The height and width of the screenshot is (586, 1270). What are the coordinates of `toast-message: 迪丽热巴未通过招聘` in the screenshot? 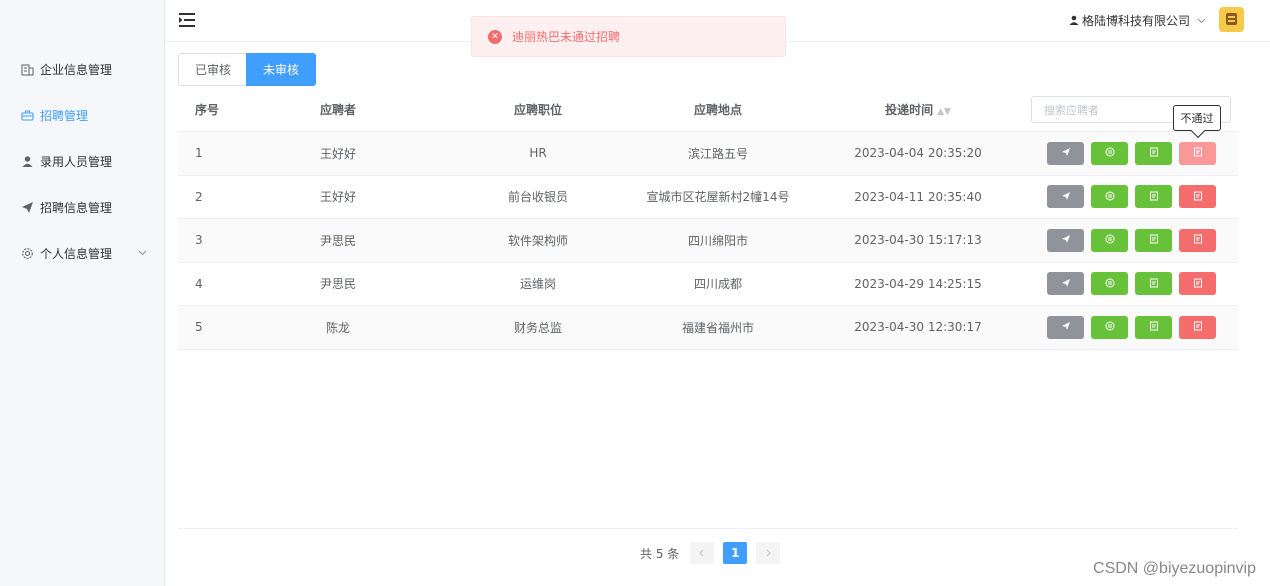 It's located at (566, 37).